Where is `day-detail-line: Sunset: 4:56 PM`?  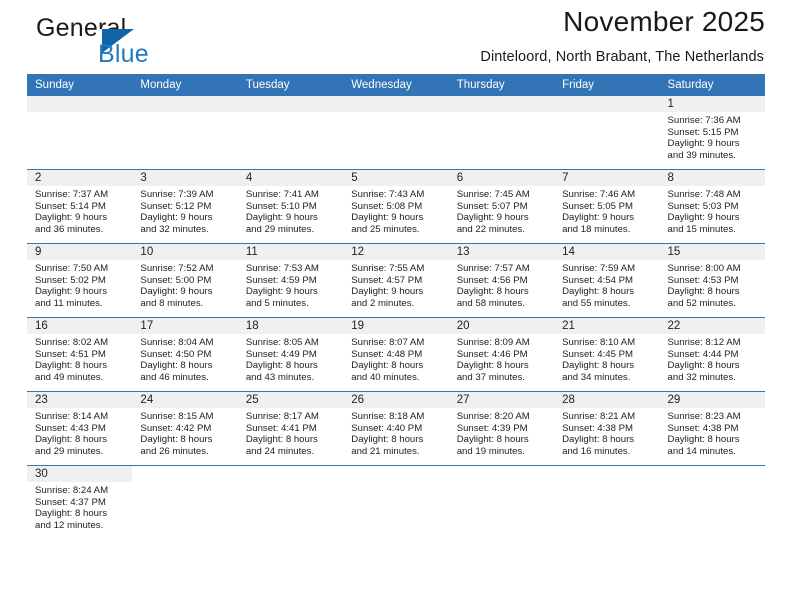
day-detail-line: Sunset: 4:56 PM is located at coordinates (492, 280).